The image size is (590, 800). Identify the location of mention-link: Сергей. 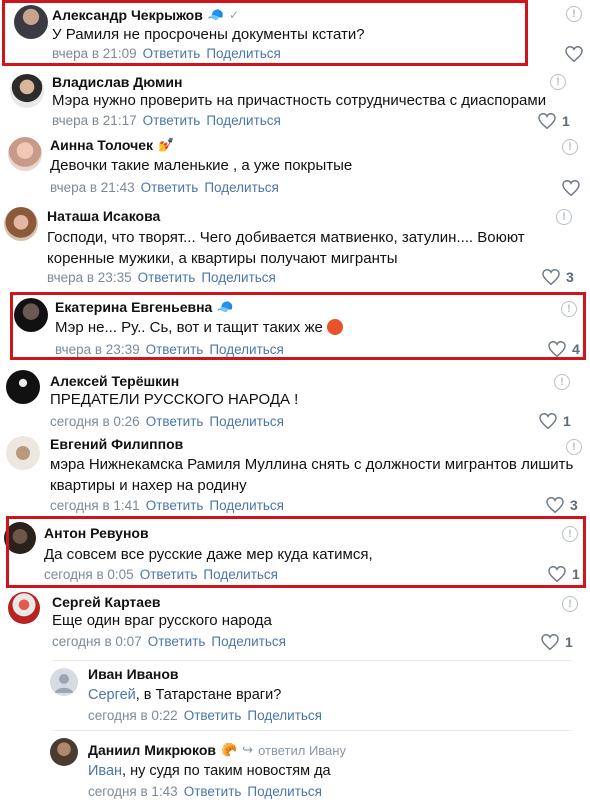
(112, 695).